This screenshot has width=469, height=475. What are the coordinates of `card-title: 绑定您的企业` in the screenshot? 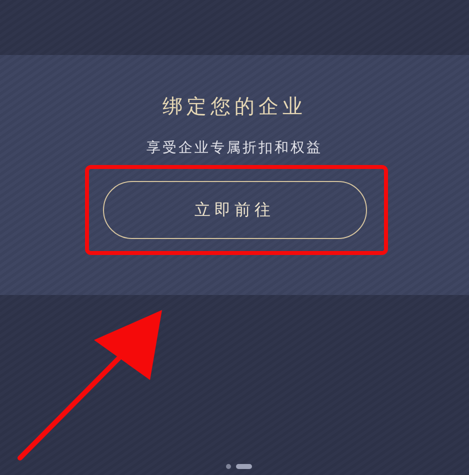 It's located at (234, 106).